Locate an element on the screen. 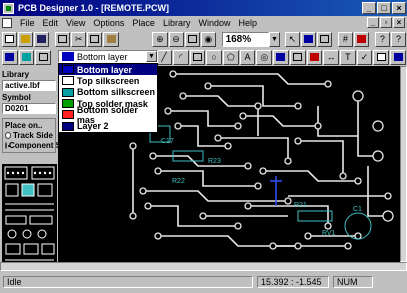 This screenshot has width=407, height=293. layers-button is located at coordinates (10, 57).